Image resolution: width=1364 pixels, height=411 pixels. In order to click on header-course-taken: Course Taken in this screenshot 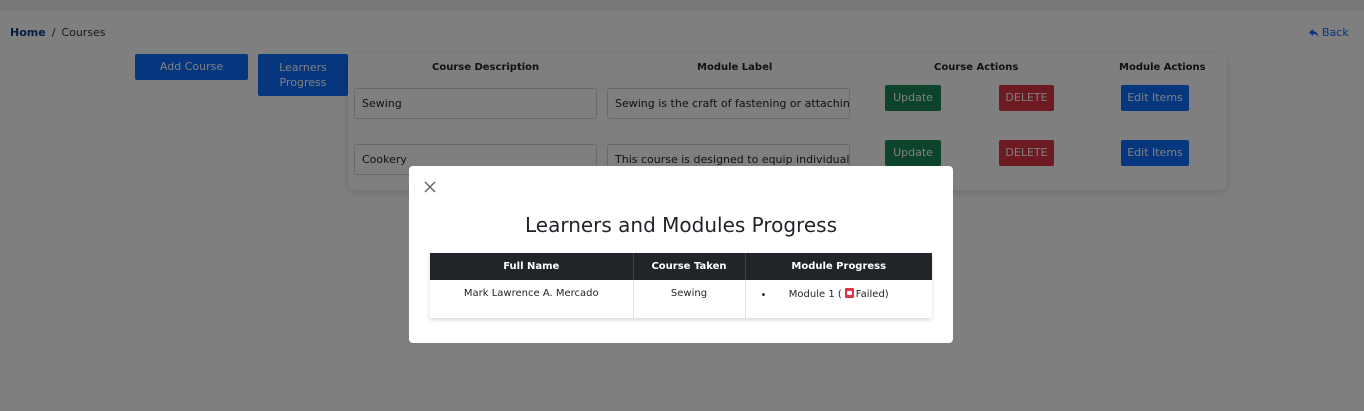, I will do `click(689, 266)`.